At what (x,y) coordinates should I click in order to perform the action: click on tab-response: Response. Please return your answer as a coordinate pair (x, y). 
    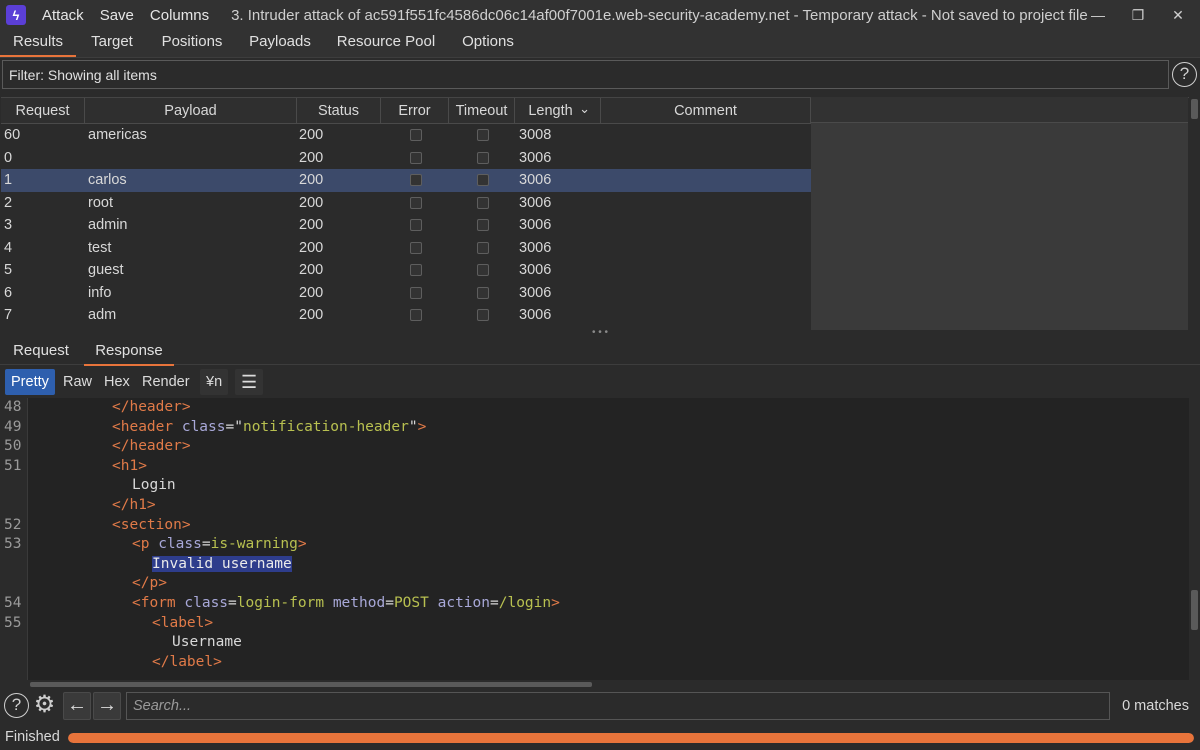
    Looking at the image, I should click on (129, 354).